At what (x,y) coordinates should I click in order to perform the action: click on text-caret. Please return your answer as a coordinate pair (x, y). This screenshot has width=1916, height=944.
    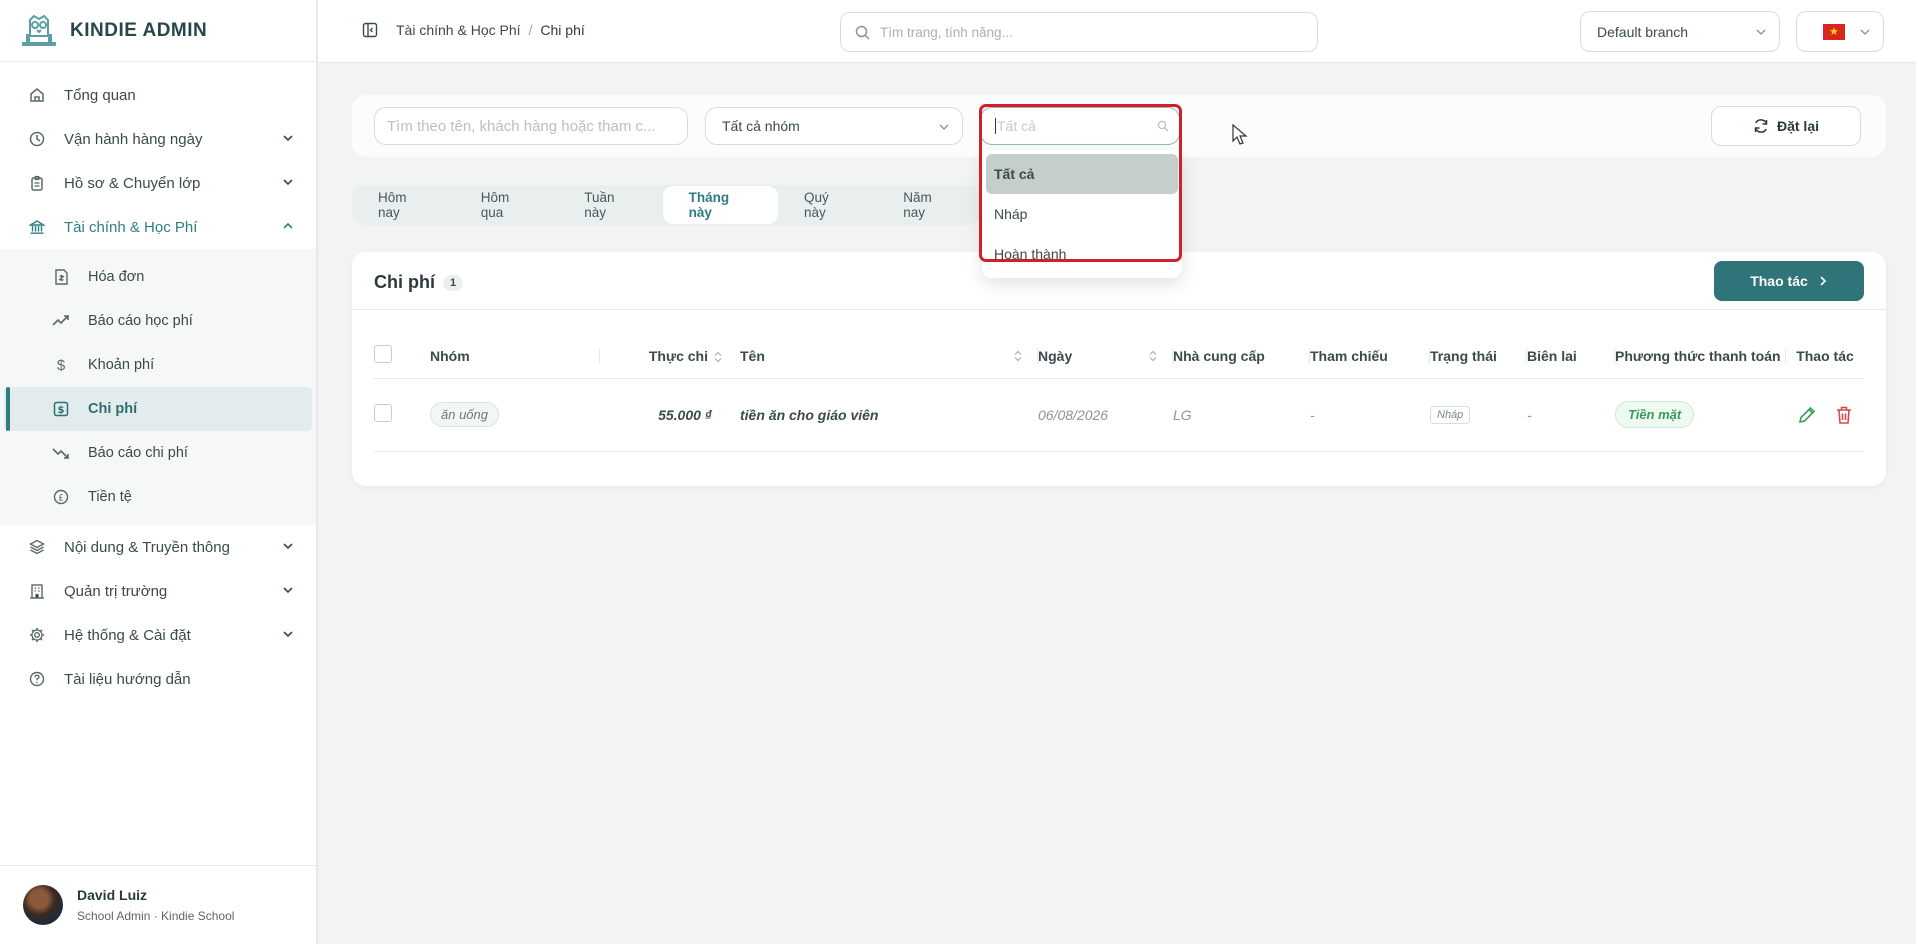
    Looking at the image, I should click on (995, 126).